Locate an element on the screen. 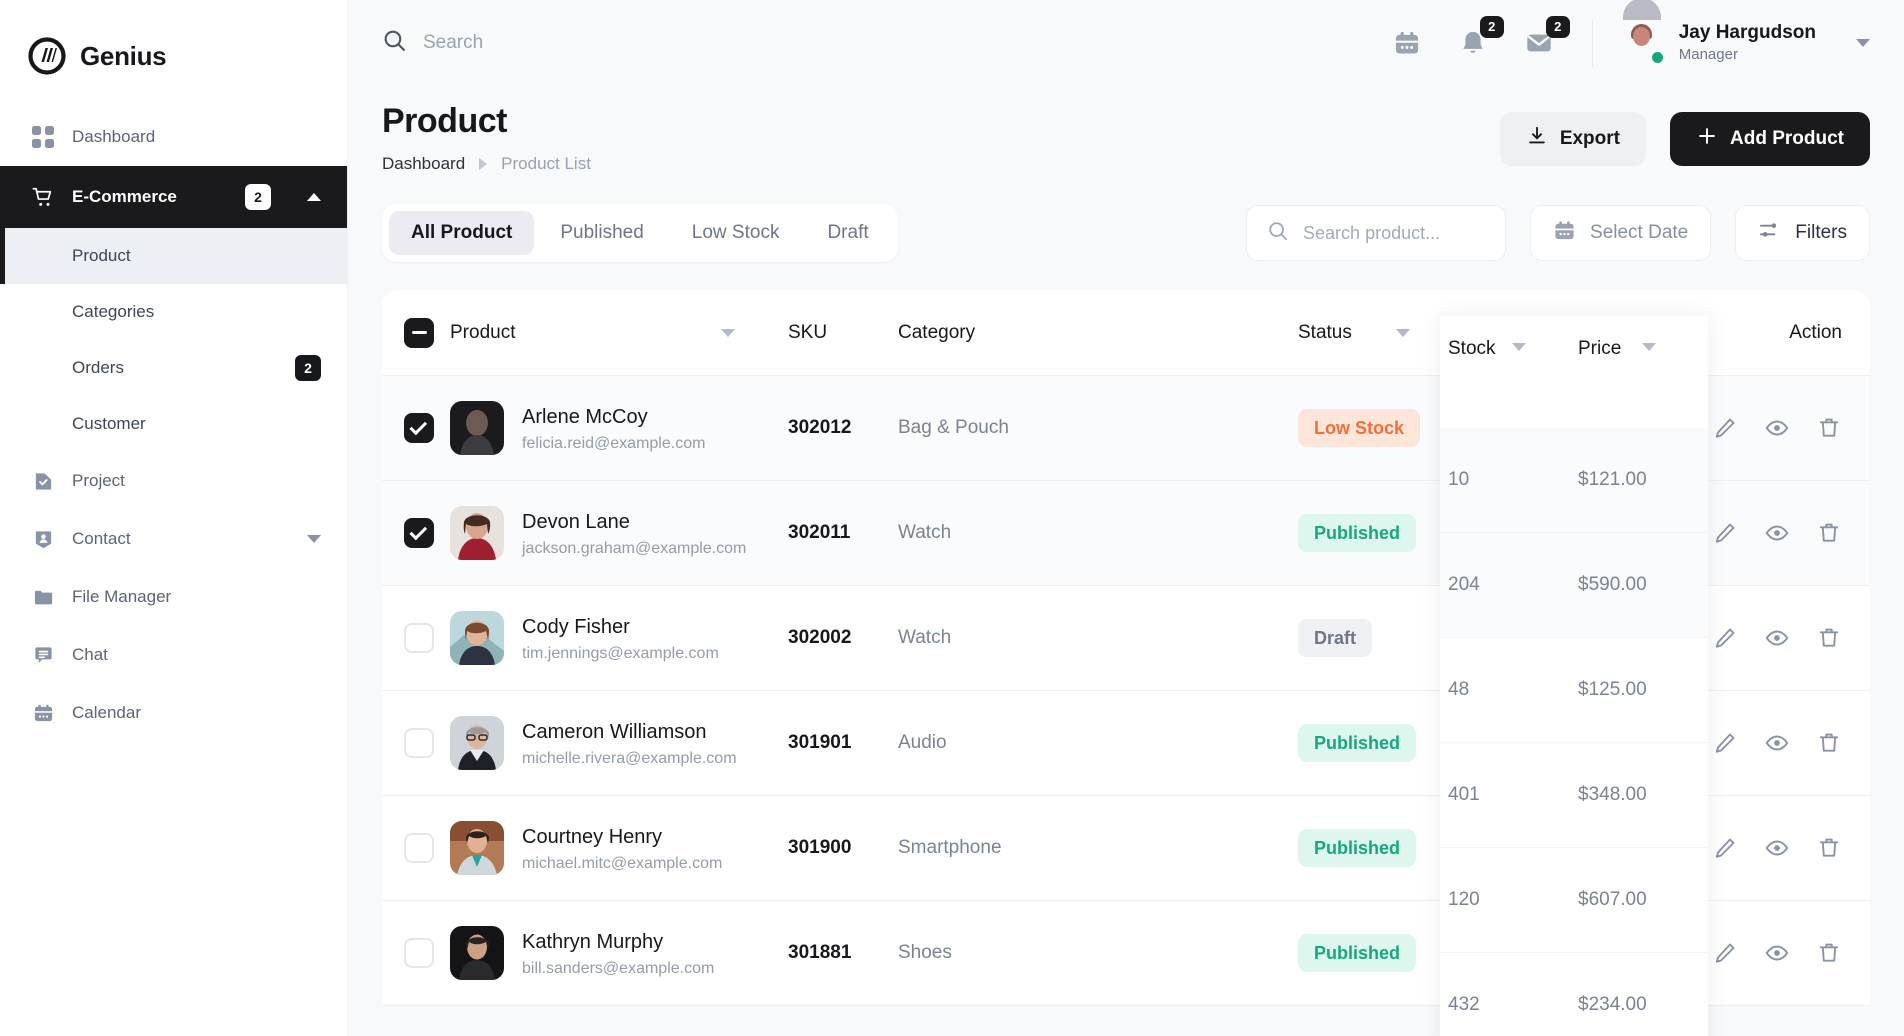 Image resolution: width=1904 pixels, height=1036 pixels. page-title: Product is located at coordinates (444, 121).